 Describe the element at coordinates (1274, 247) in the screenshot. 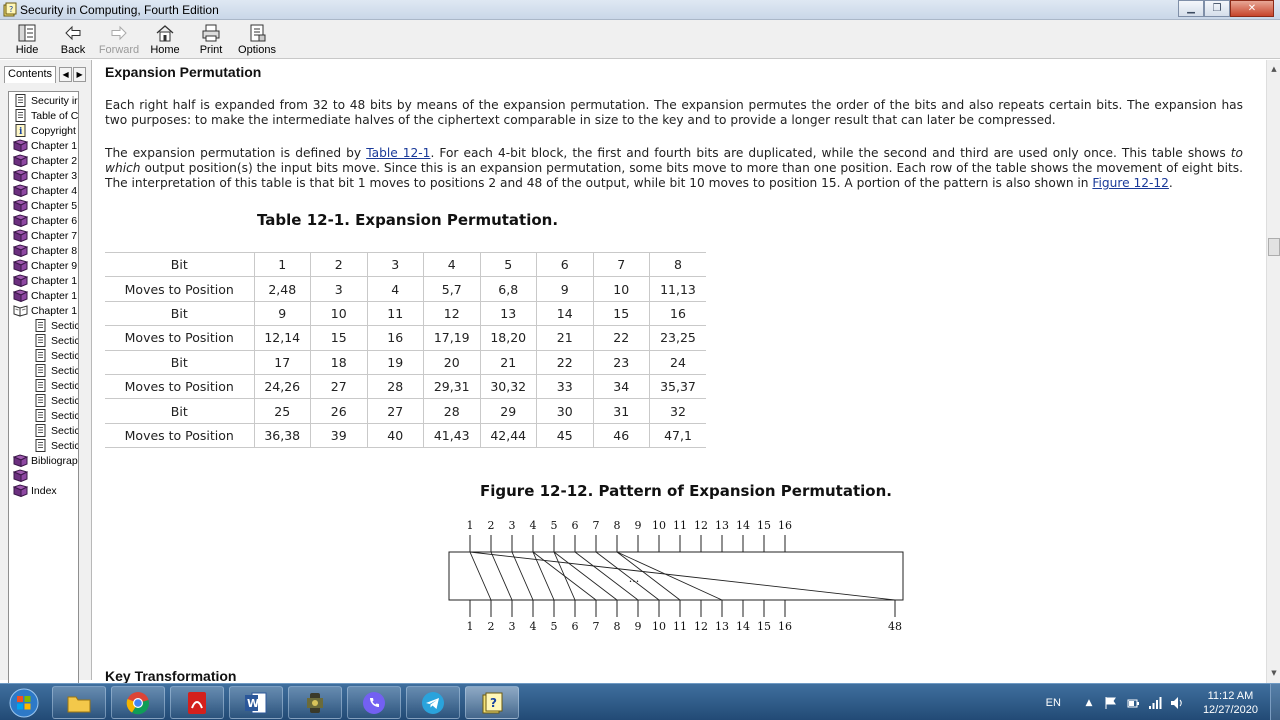

I see `content-scroll-thumb` at that location.